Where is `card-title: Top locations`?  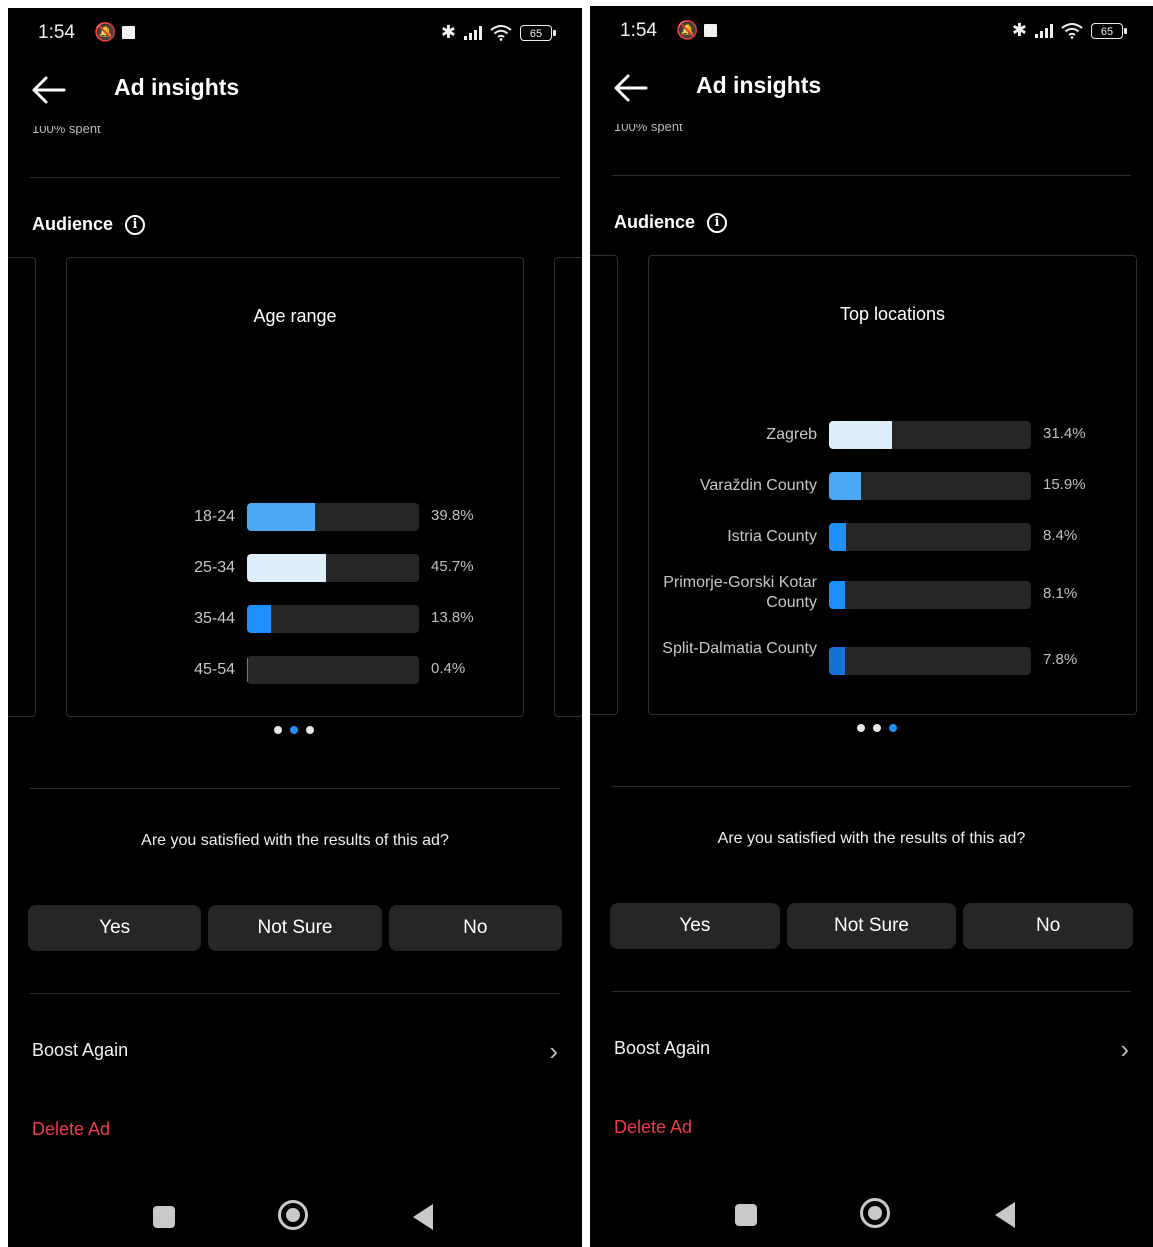 card-title: Top locations is located at coordinates (892, 314).